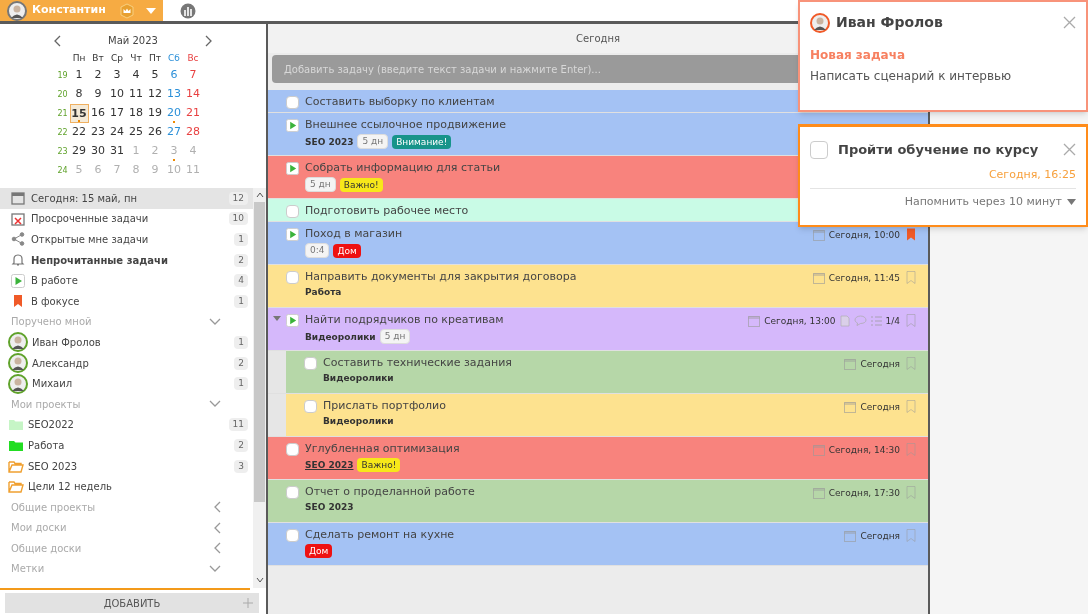 Image resolution: width=1088 pixels, height=614 pixels. Describe the element at coordinates (598, 544) in the screenshot. I see `task-row: Сделать ремонт на кухне Дом Сегодня` at that location.